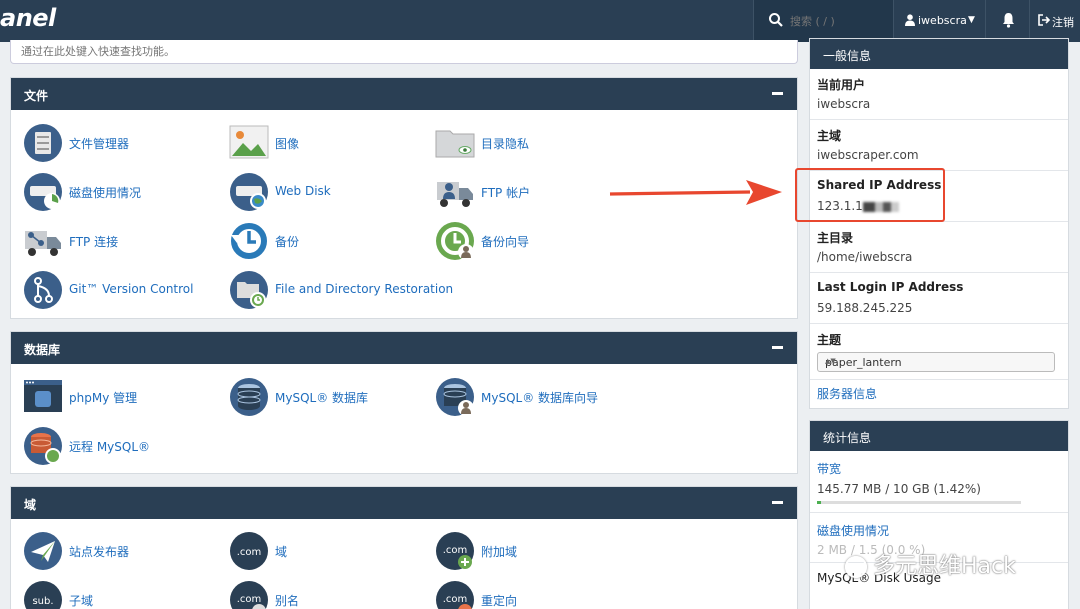 This screenshot has height=609, width=1080. What do you see at coordinates (28, 18) in the screenshot?
I see `cpanel-logo: anel` at bounding box center [28, 18].